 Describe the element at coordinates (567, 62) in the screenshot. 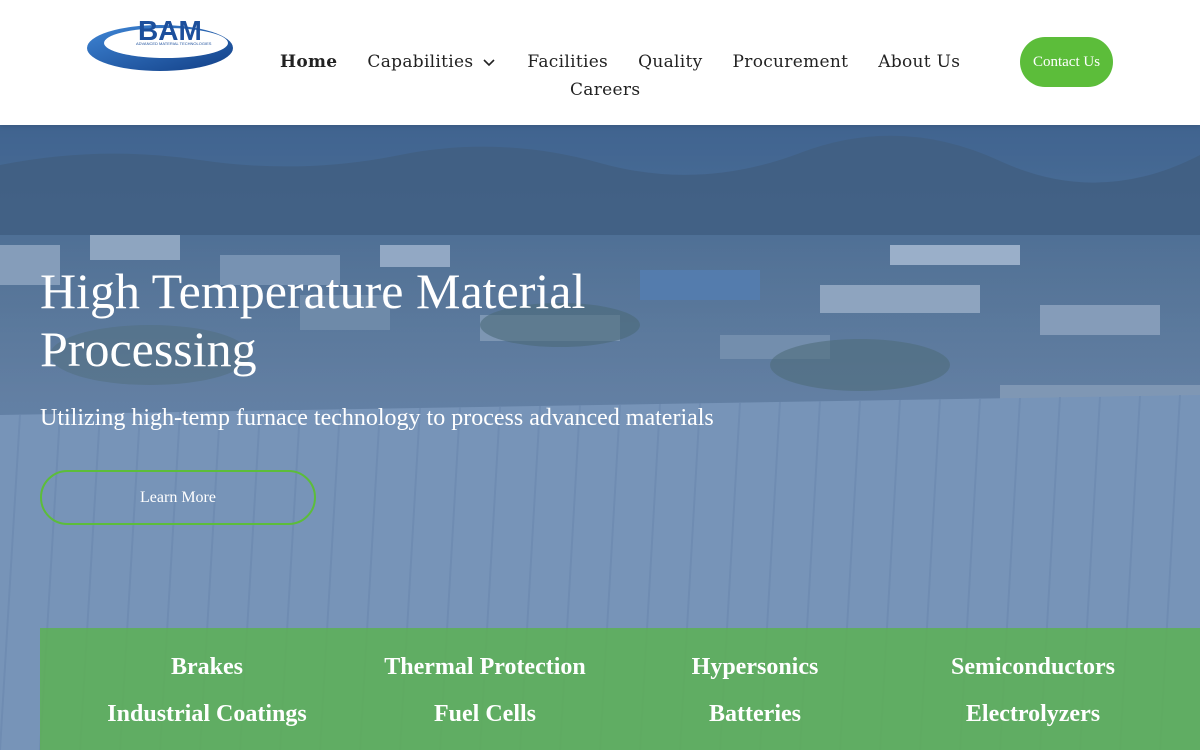

I see `nav-facilities: Facilities` at that location.